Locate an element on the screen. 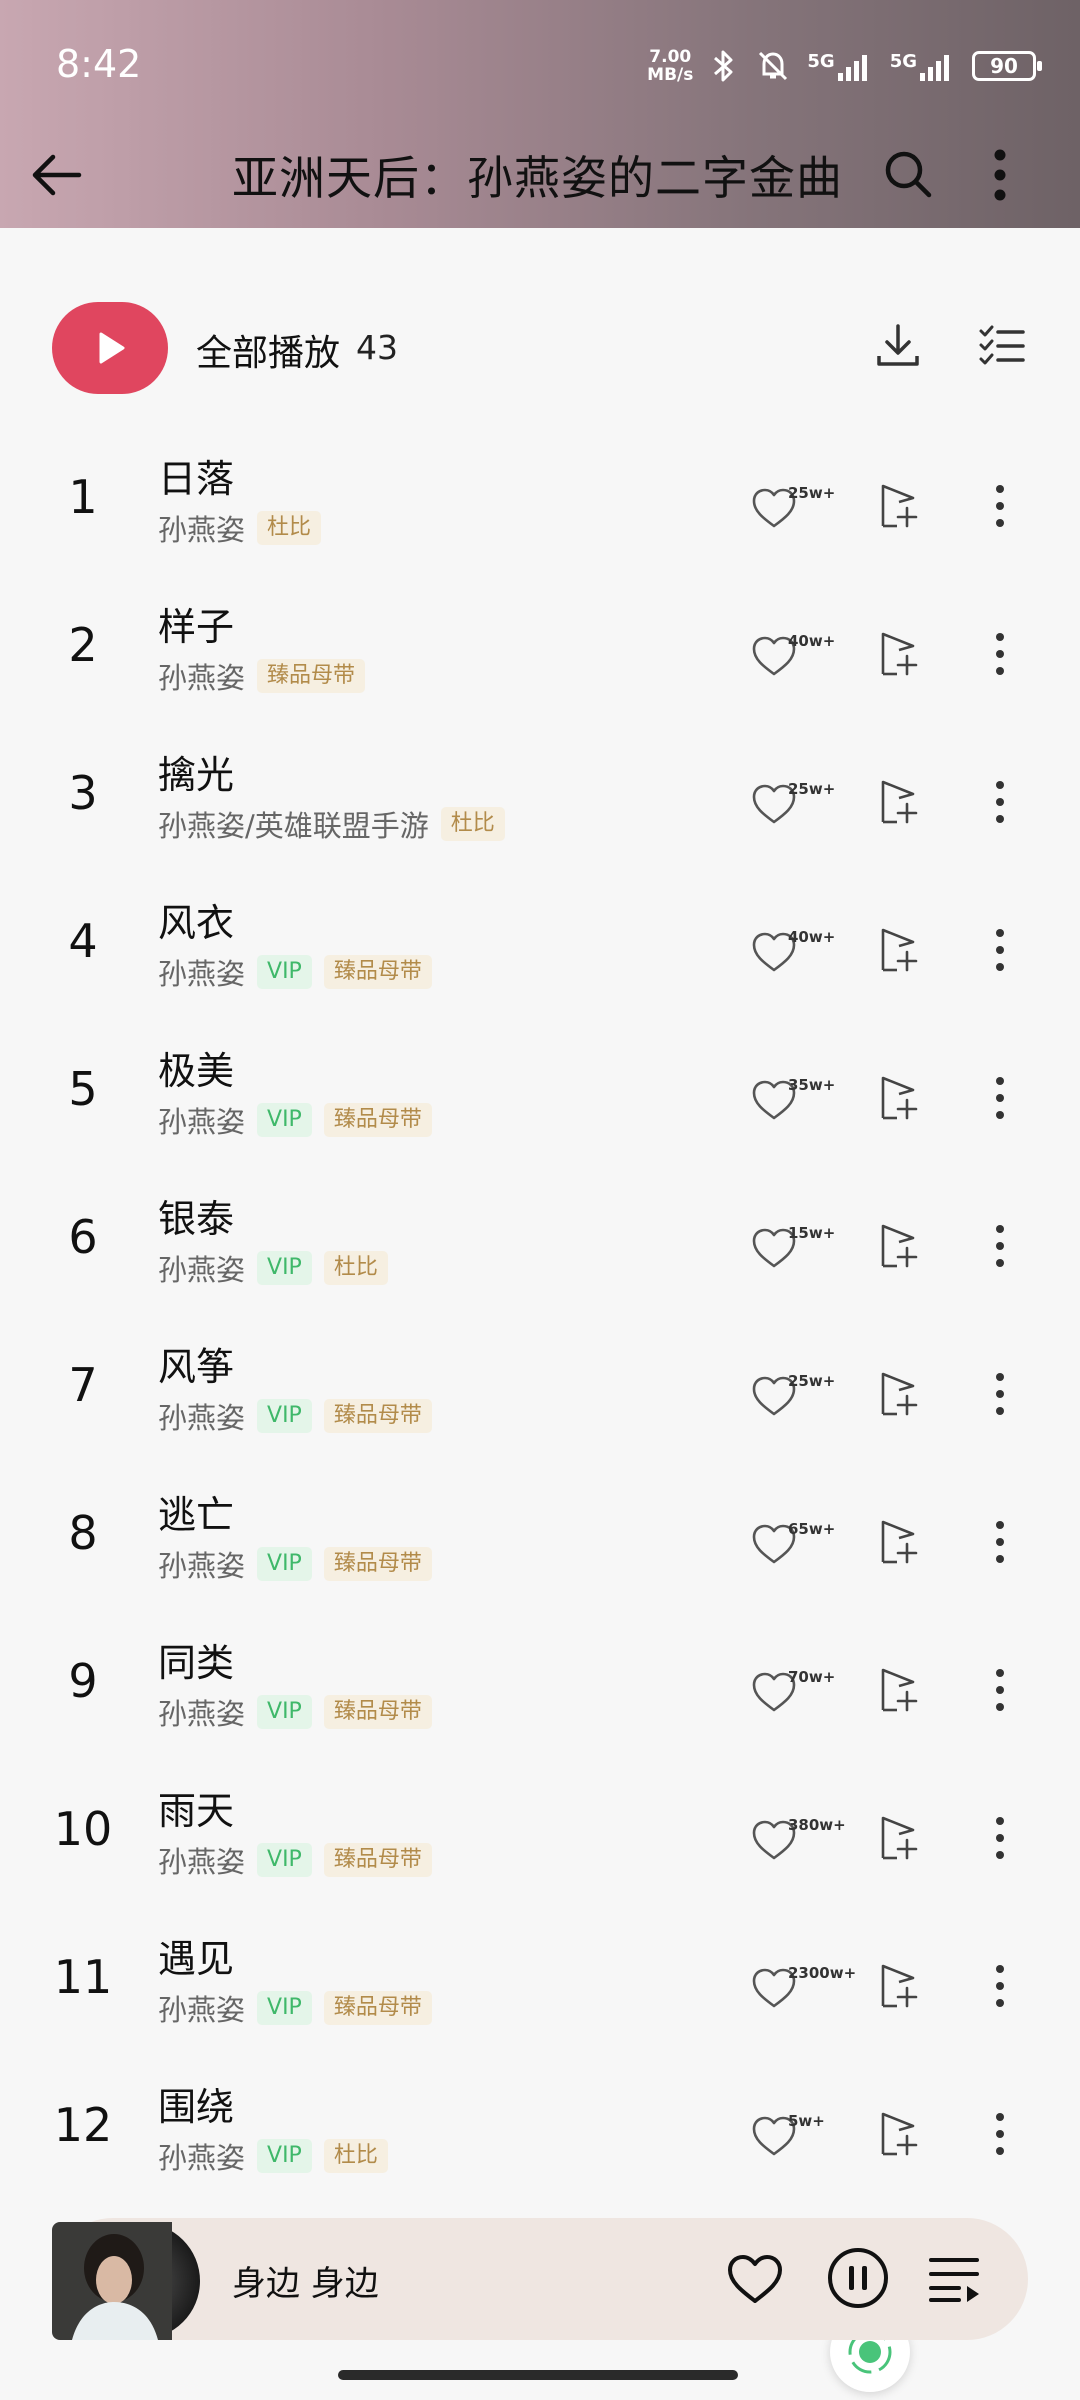 This screenshot has width=1080, height=2400. multi-select-button is located at coordinates (1002, 346).